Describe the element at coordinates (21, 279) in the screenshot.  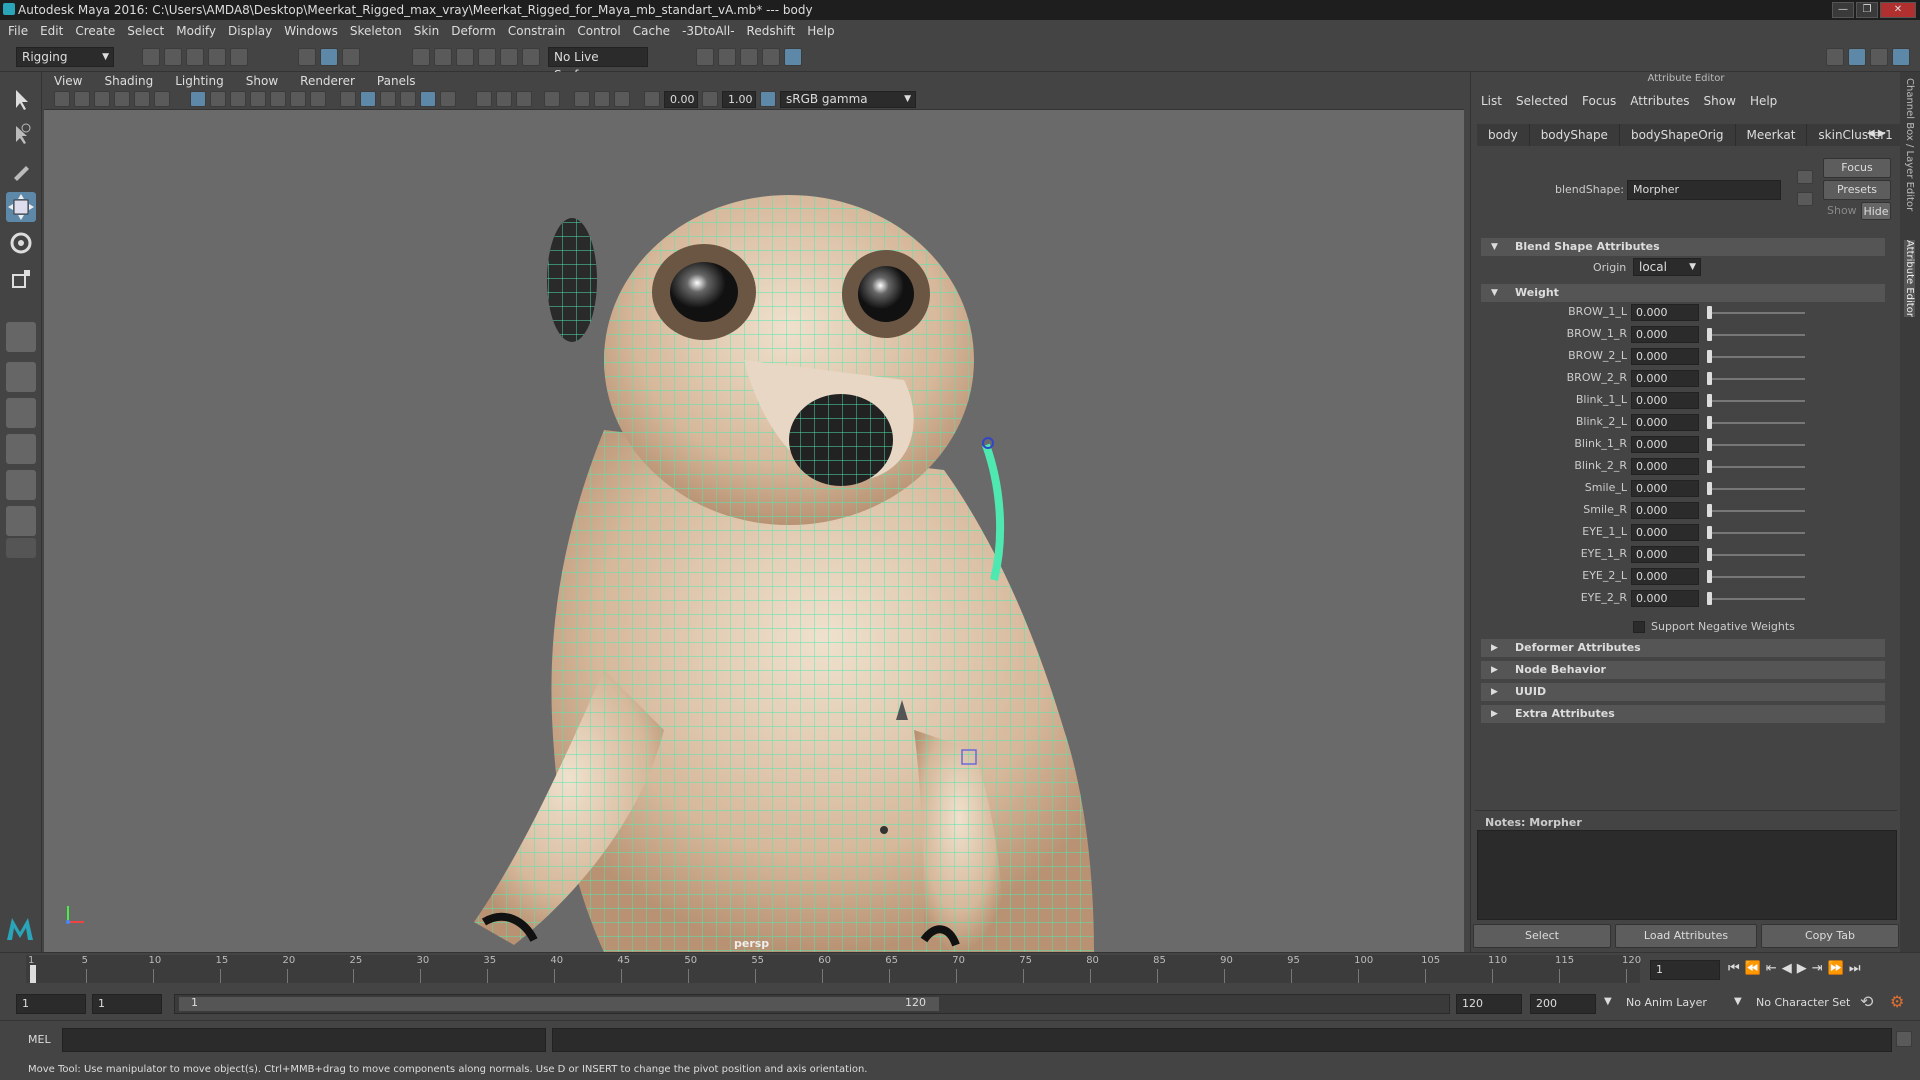
I see `scale-tool-icon` at that location.